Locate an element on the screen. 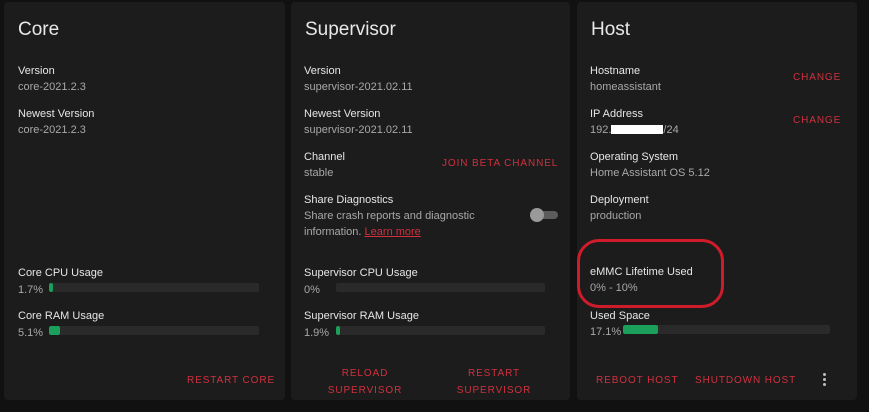 The height and width of the screenshot is (412, 869). emmc-lifetime-label: eMMC Lifetime Used is located at coordinates (641, 272).